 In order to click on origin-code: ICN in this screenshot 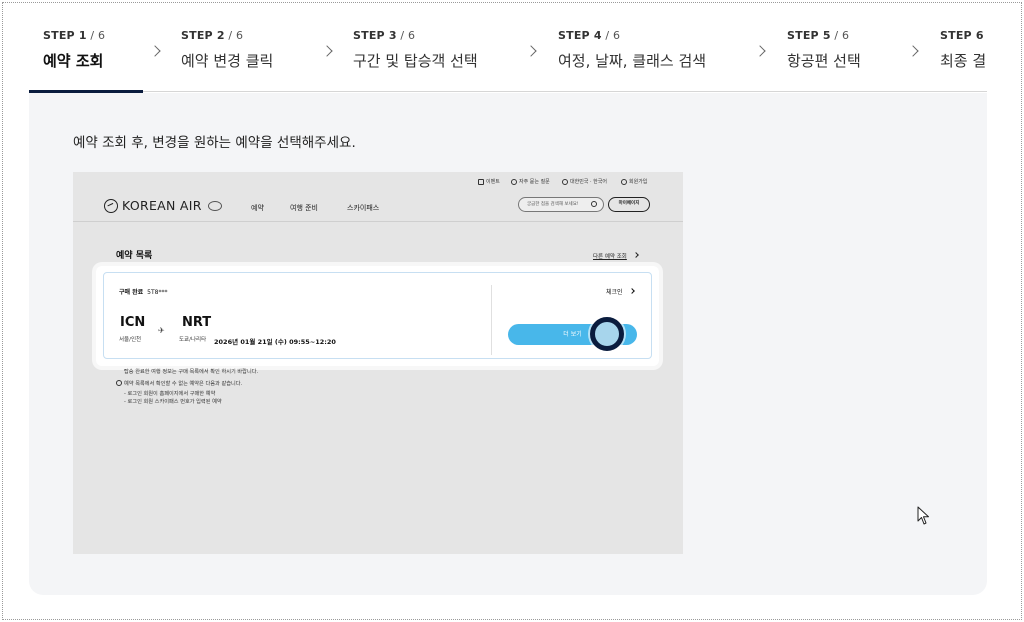, I will do `click(133, 322)`.